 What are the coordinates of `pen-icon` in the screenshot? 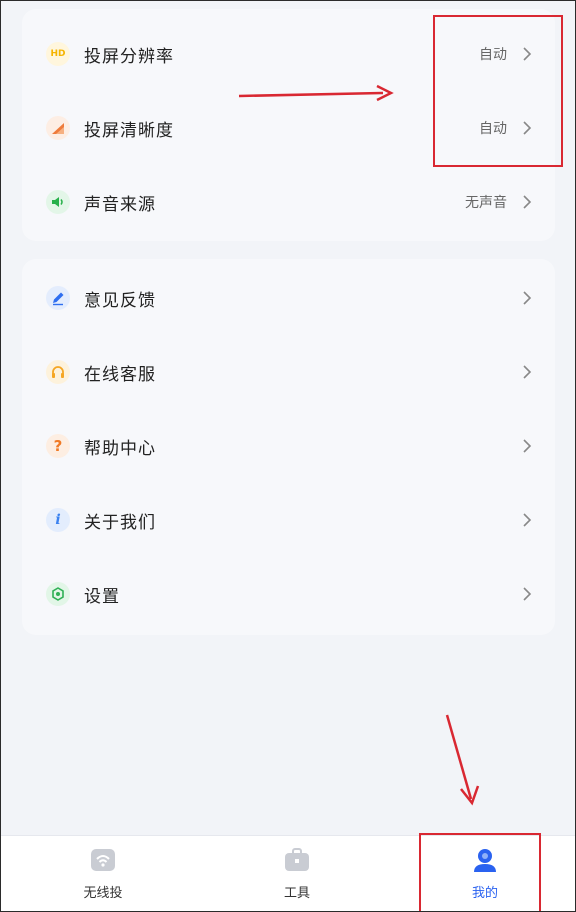 It's located at (58, 298).